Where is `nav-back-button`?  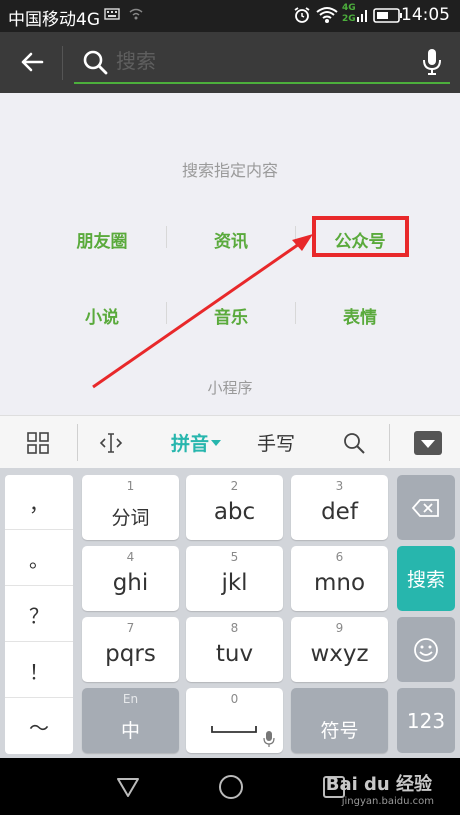
nav-back-button is located at coordinates (128, 787).